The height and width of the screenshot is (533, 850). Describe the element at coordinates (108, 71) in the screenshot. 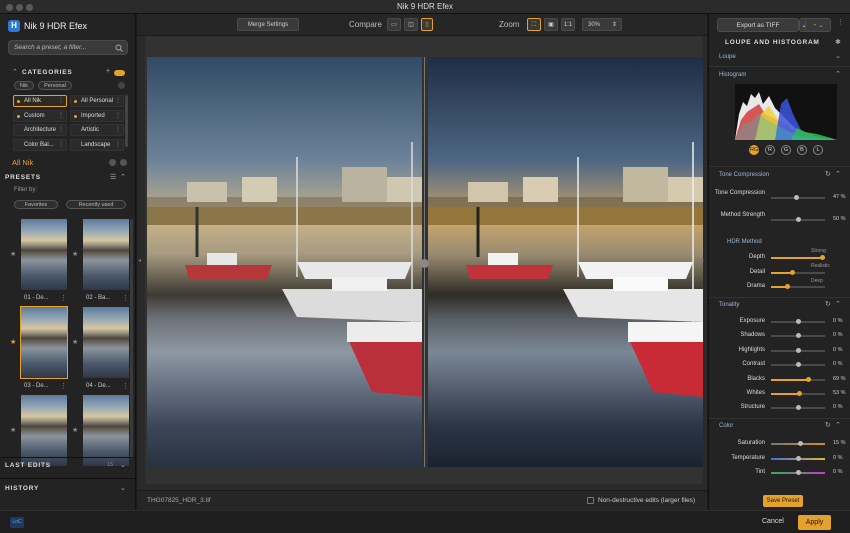

I see `add-category-icon: +` at that location.